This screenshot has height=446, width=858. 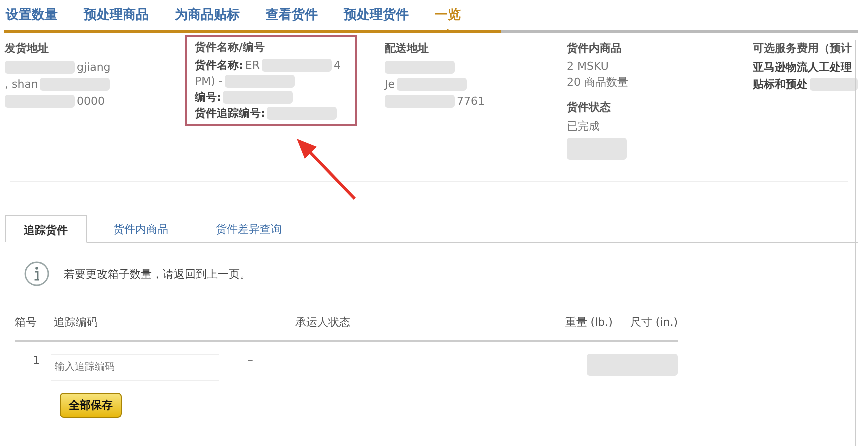 What do you see at coordinates (32, 17) in the screenshot?
I see `step-tab: 设置数量` at bounding box center [32, 17].